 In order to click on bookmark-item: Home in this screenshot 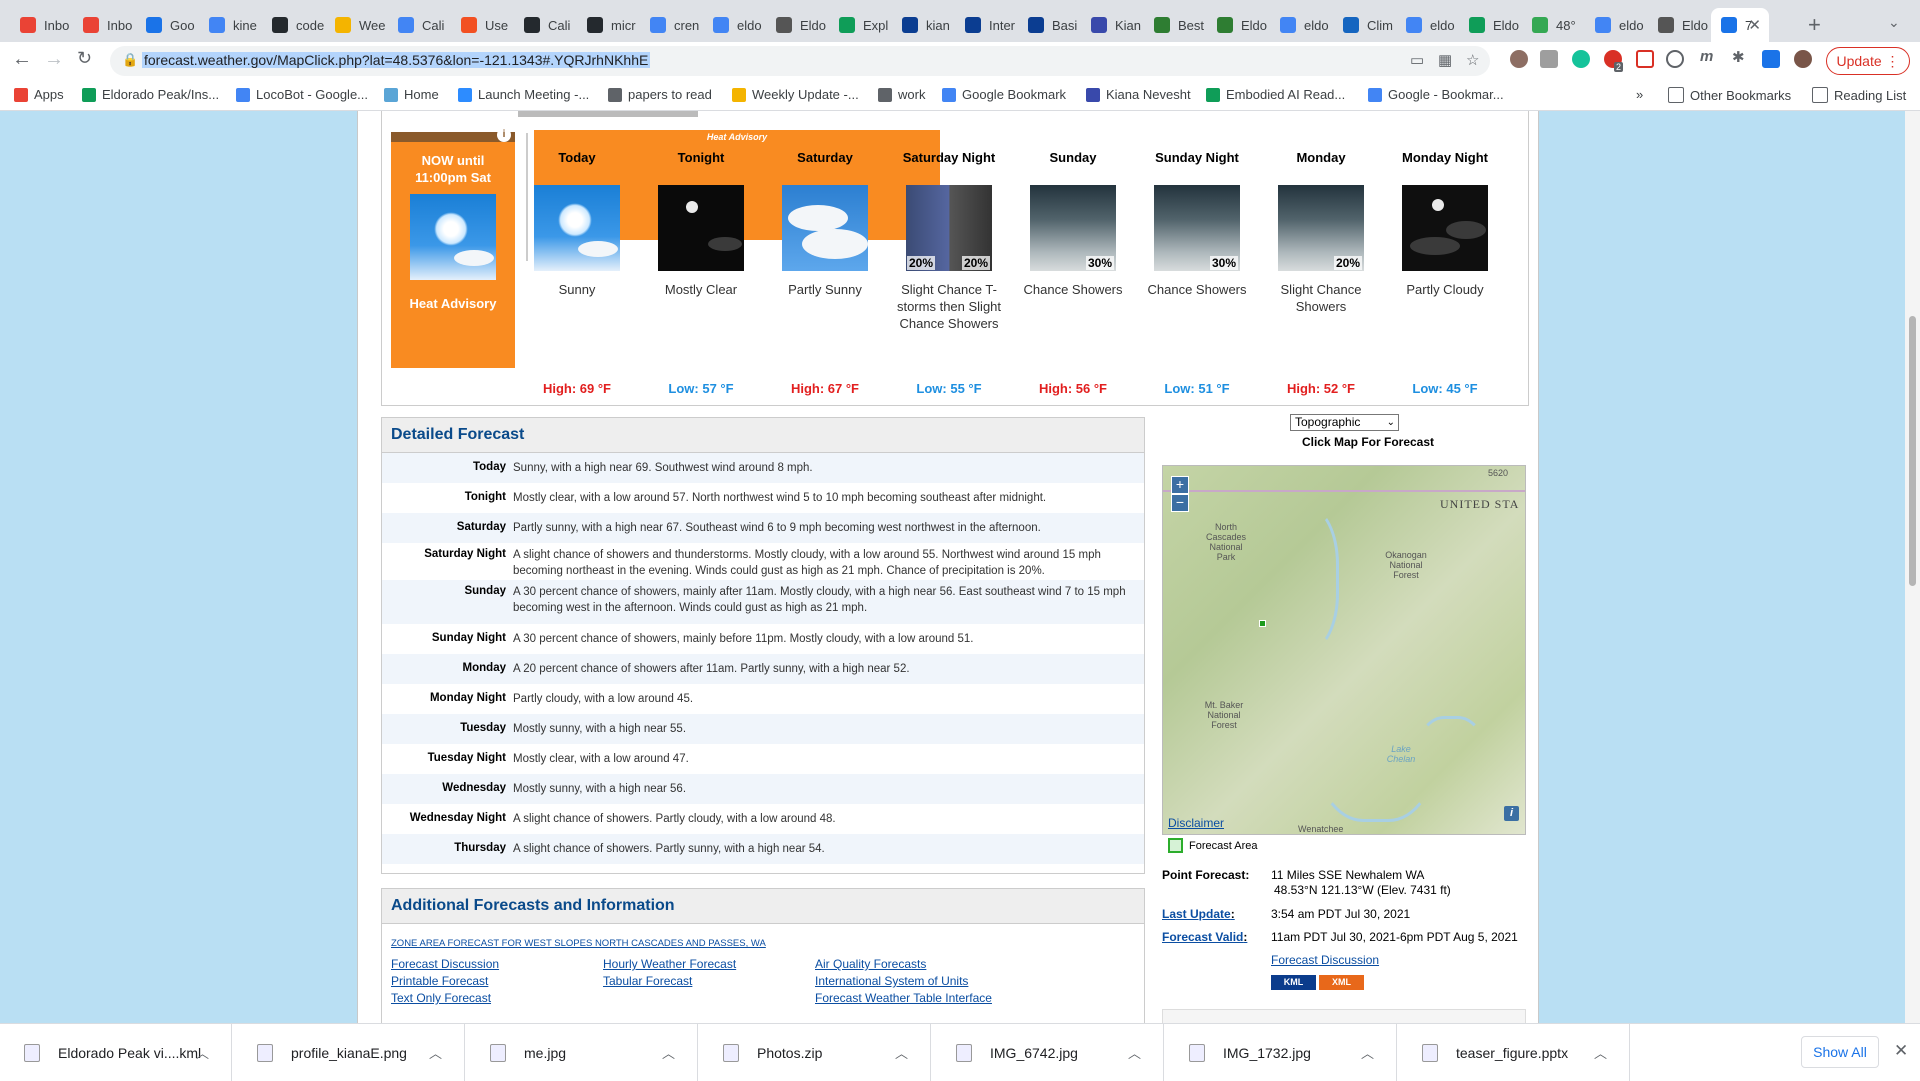, I will do `click(411, 94)`.